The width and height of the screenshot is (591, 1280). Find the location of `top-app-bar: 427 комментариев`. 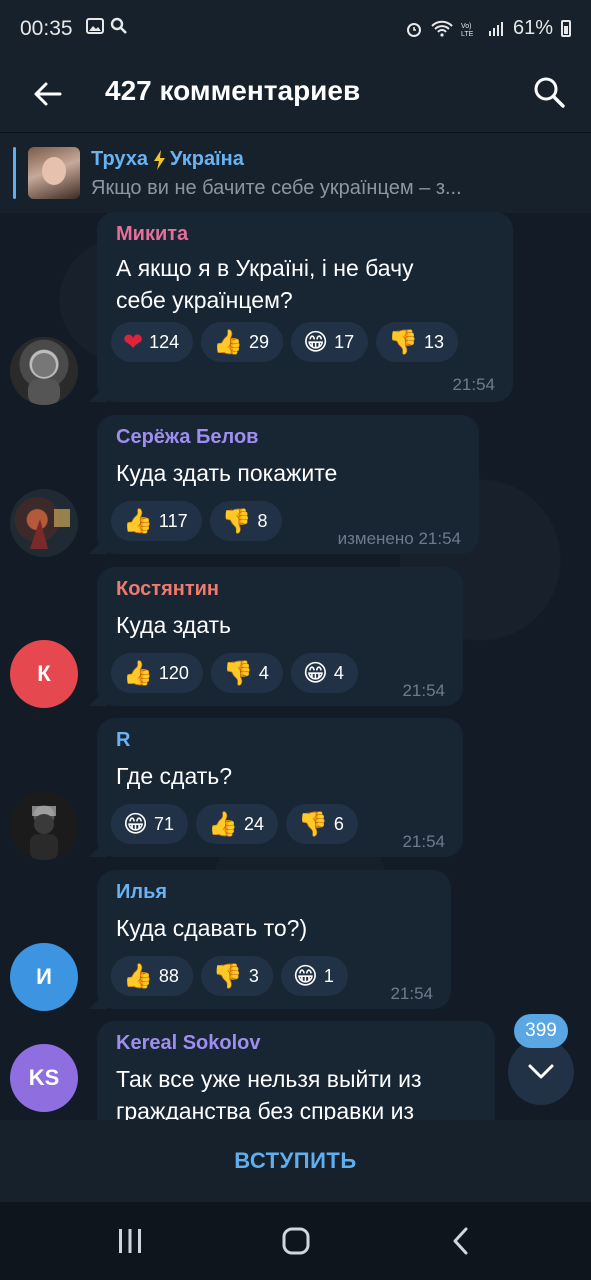

top-app-bar: 427 комментариев is located at coordinates (295, 95).